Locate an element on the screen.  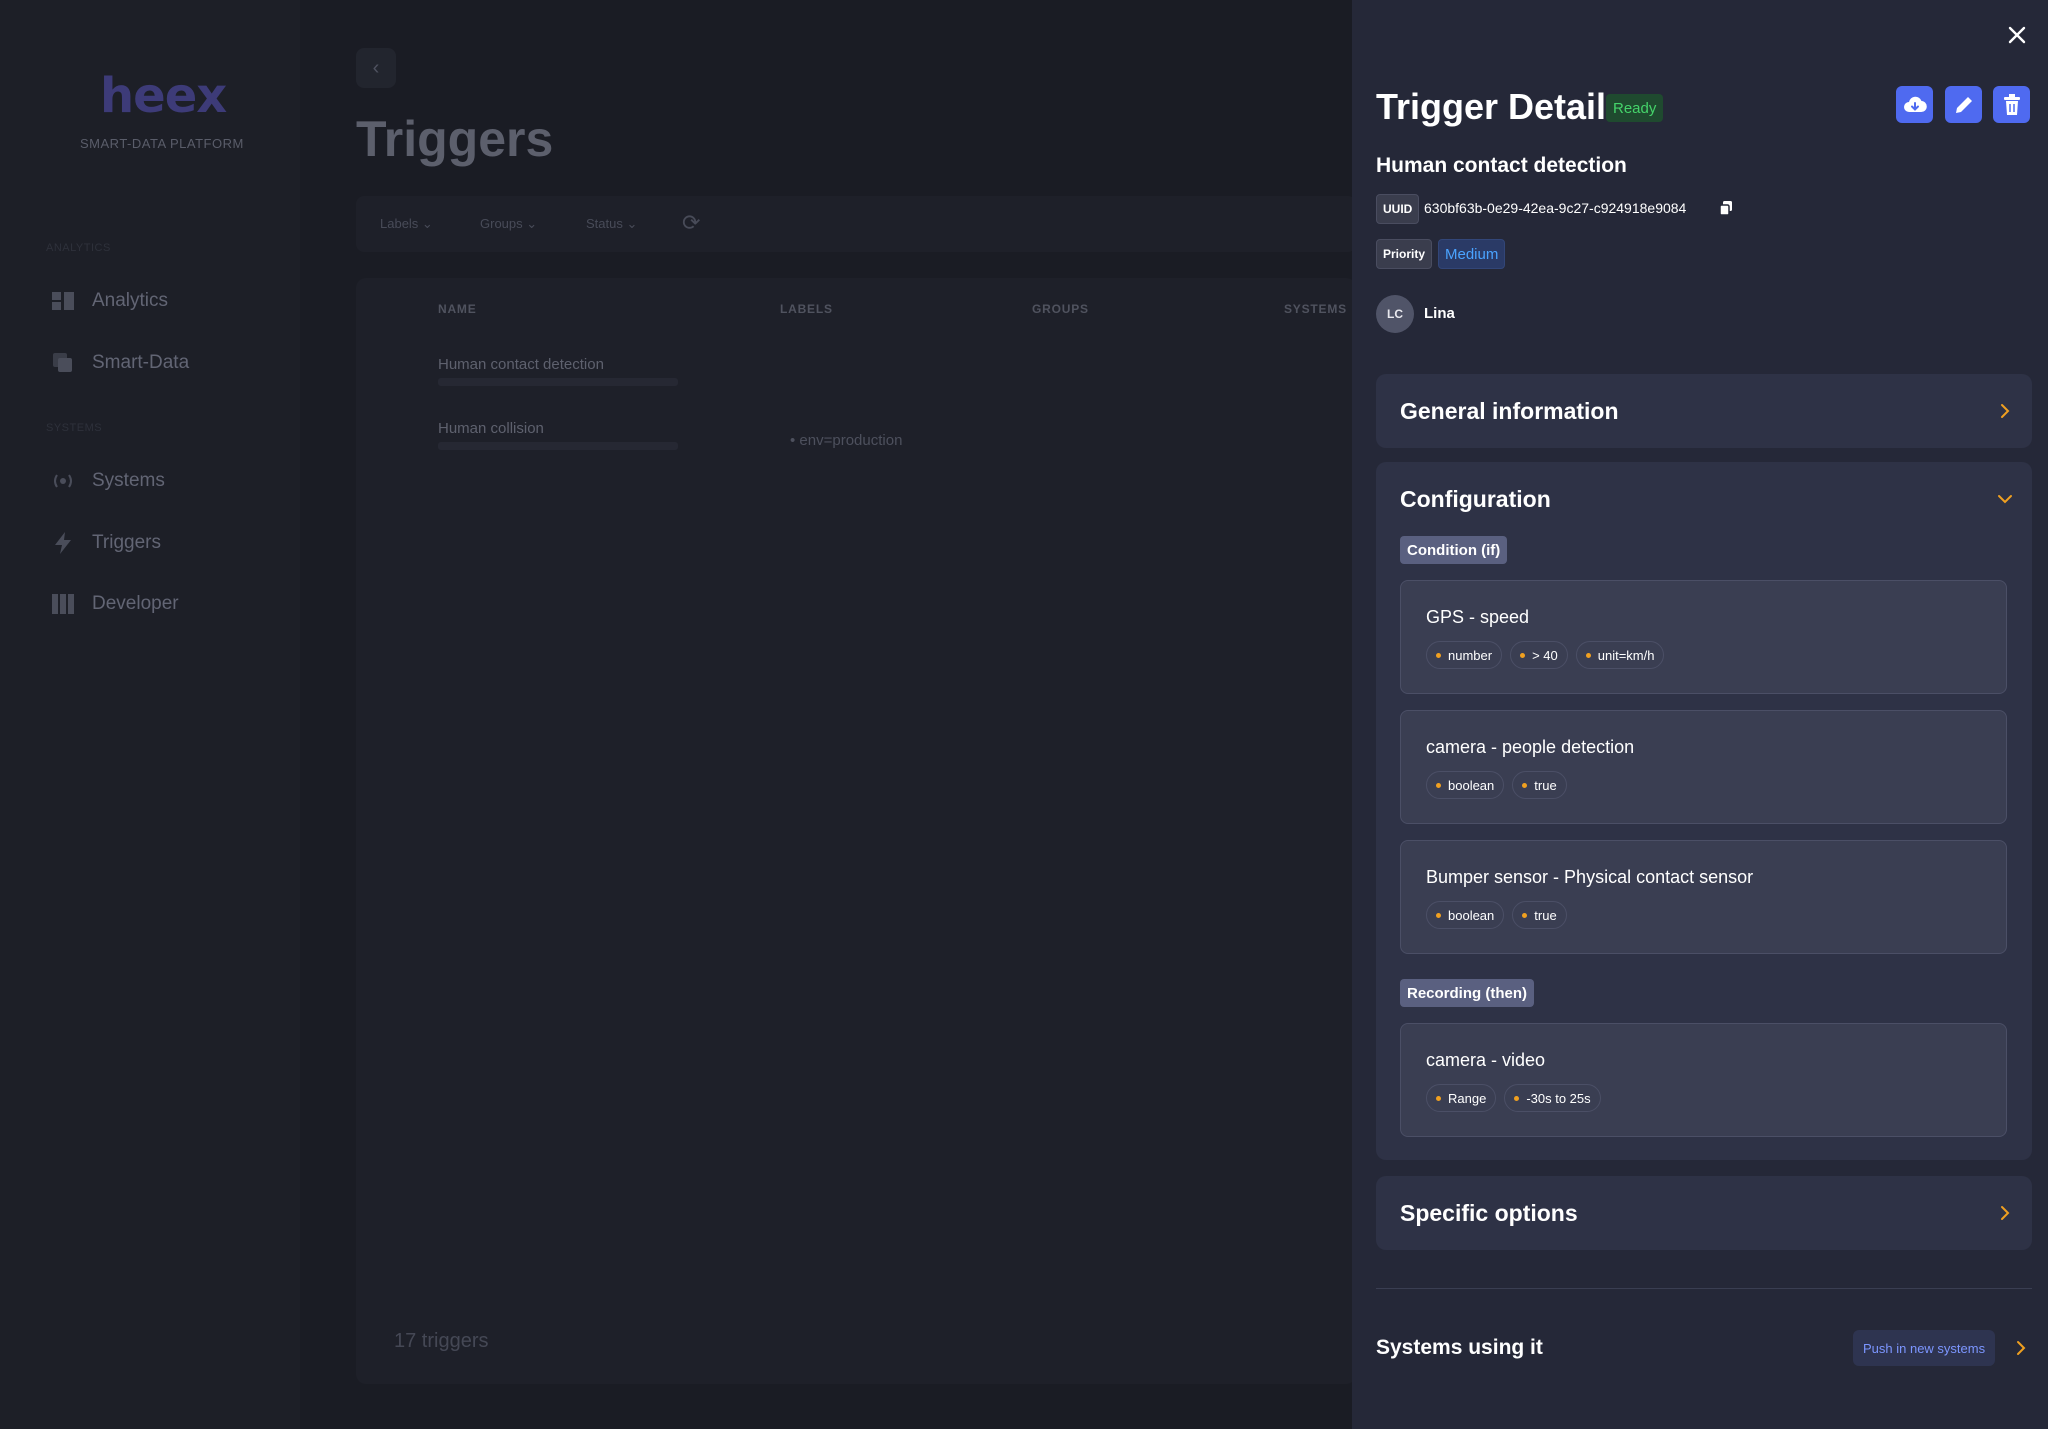
close-icon is located at coordinates (2017, 35).